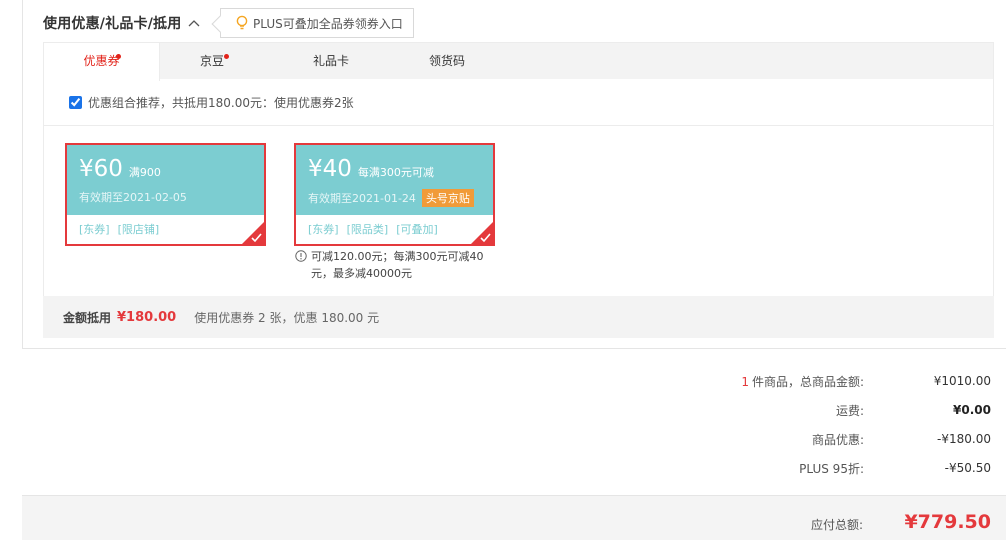  What do you see at coordinates (133, 197) in the screenshot?
I see `coupon-expiry-text: 有效期至2021-02-05` at bounding box center [133, 197].